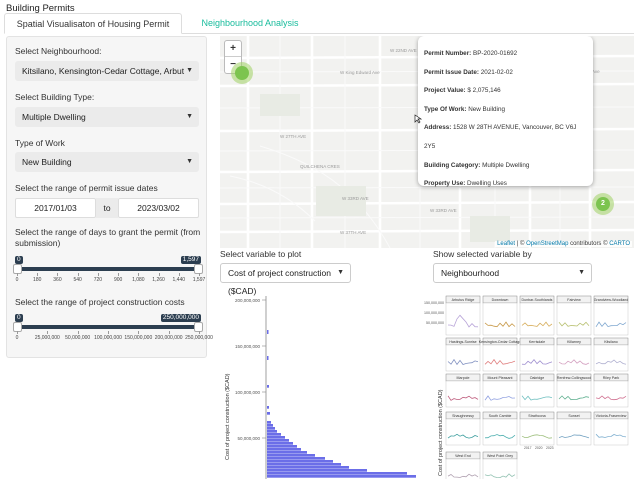  I want to click on cluster-count: 2, so click(603, 204).